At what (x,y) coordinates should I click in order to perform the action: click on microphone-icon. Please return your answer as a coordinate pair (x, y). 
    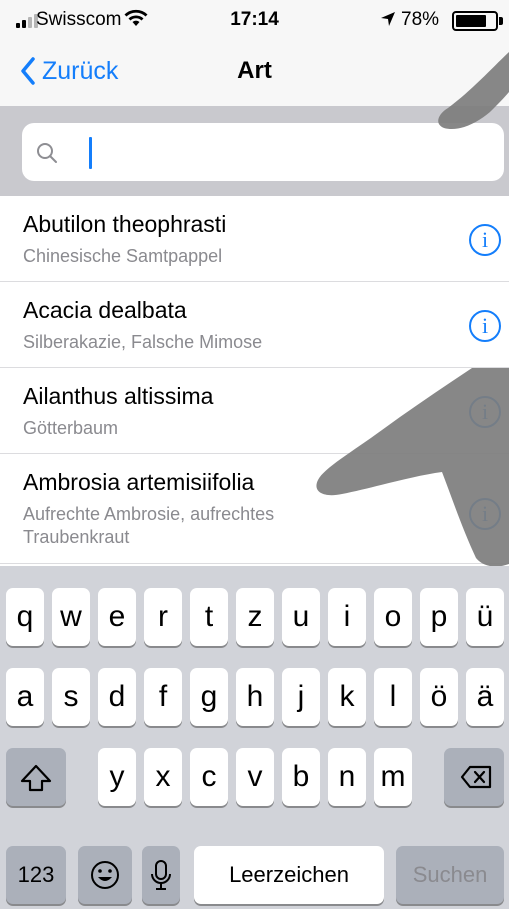
    Looking at the image, I should click on (161, 875).